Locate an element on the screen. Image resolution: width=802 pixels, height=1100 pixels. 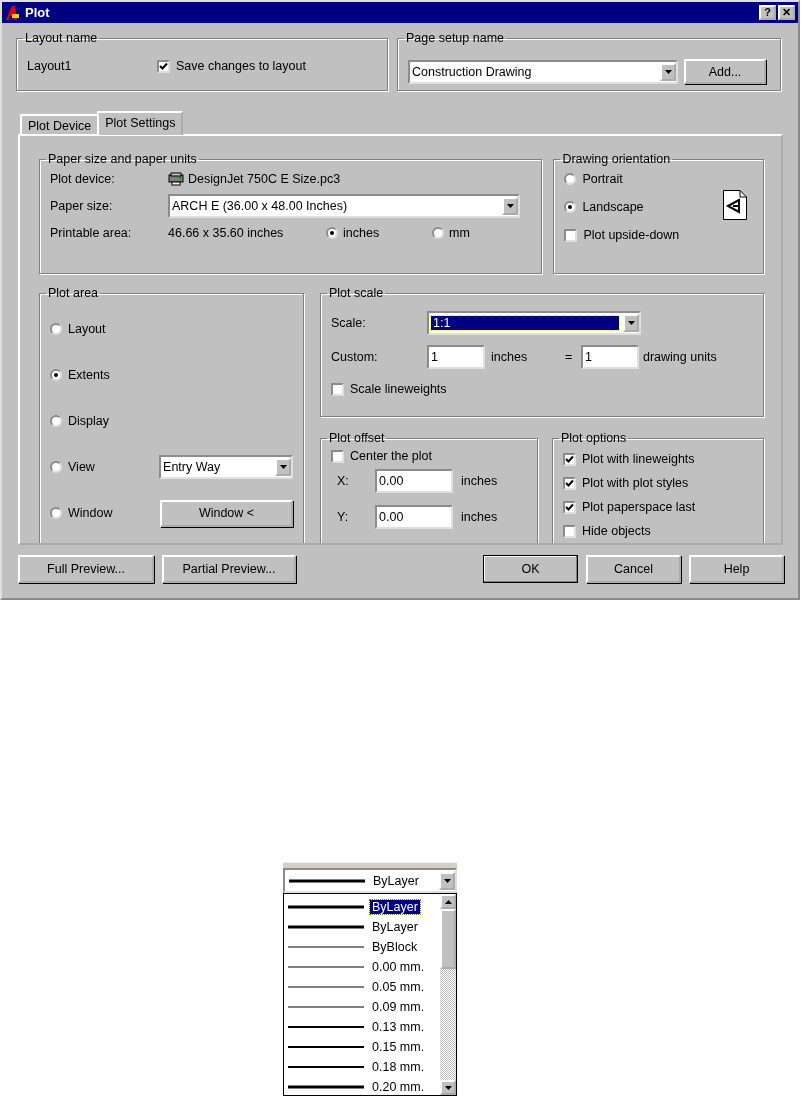
group-label: Drawing orientation is located at coordinates (616, 159).